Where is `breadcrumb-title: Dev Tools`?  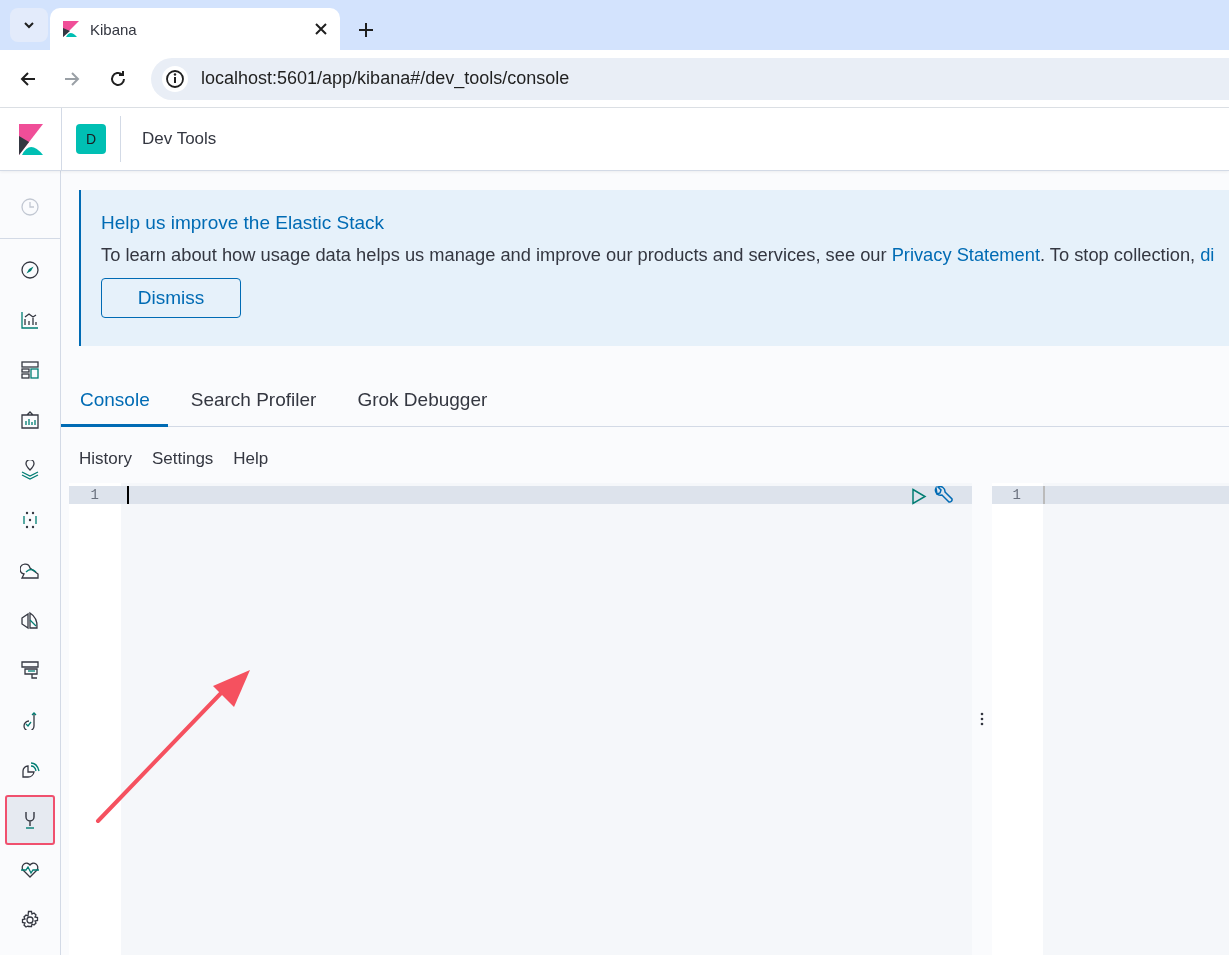 breadcrumb-title: Dev Tools is located at coordinates (179, 139).